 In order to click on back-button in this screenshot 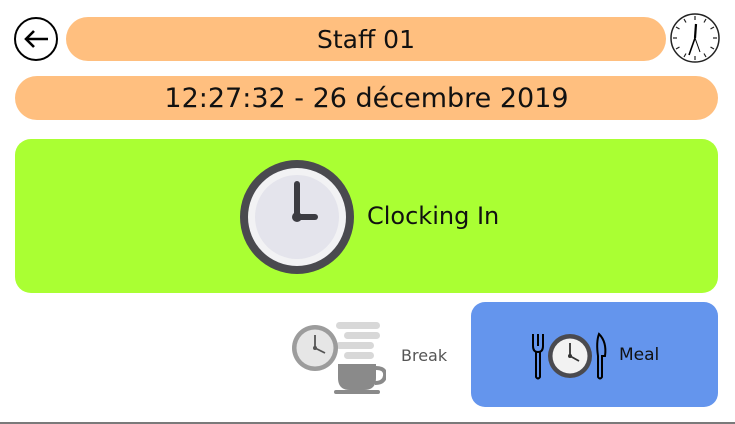, I will do `click(36, 39)`.